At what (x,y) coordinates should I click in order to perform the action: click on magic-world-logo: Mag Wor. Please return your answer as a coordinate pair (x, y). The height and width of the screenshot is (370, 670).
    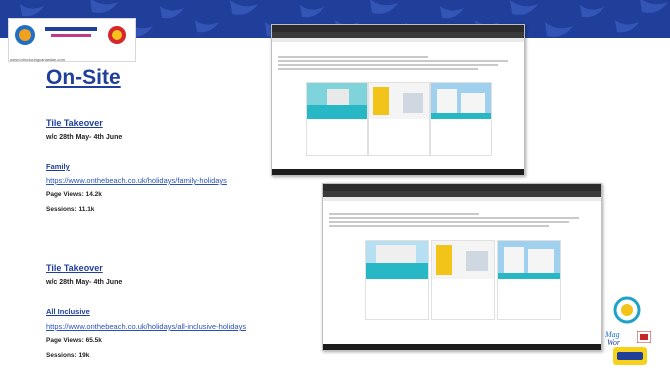
    Looking at the image, I should click on (612, 338).